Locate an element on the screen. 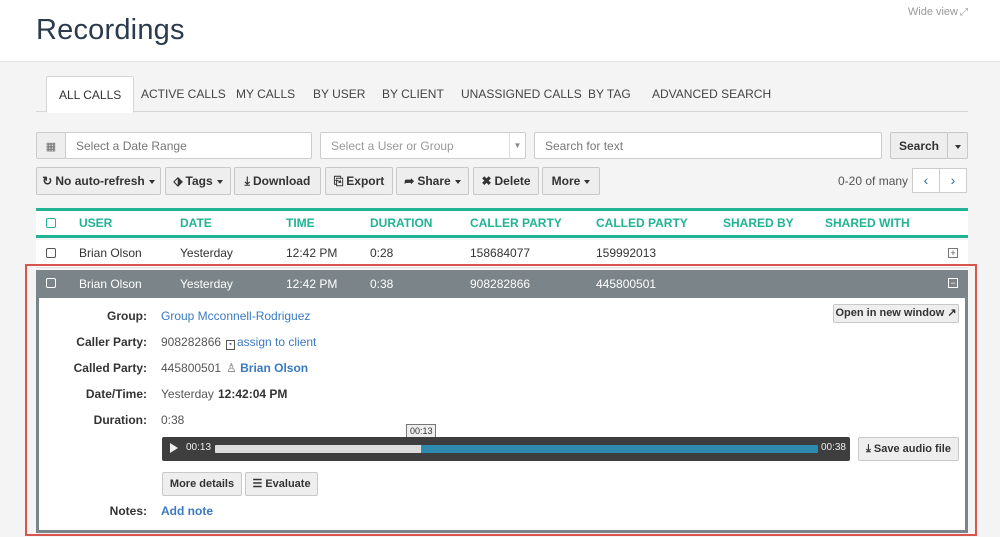 The width and height of the screenshot is (1000, 537). column-called-party: CALLED PARTY is located at coordinates (642, 223).